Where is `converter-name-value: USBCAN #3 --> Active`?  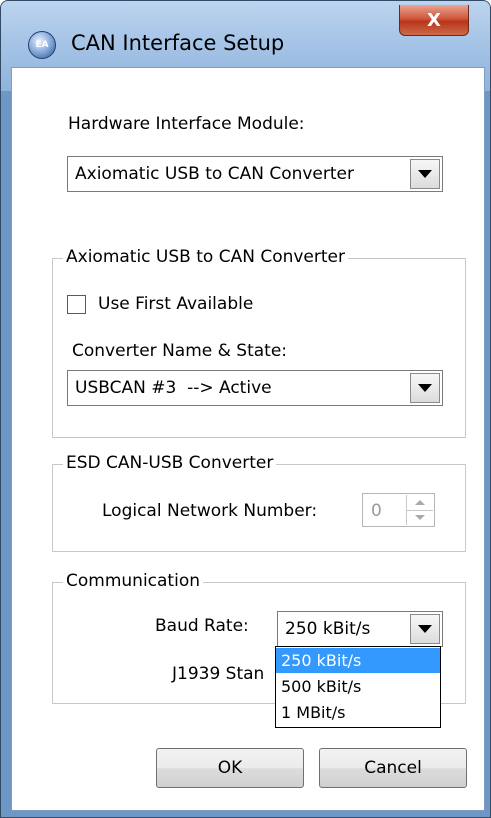
converter-name-value: USBCAN #3 --> Active is located at coordinates (173, 388).